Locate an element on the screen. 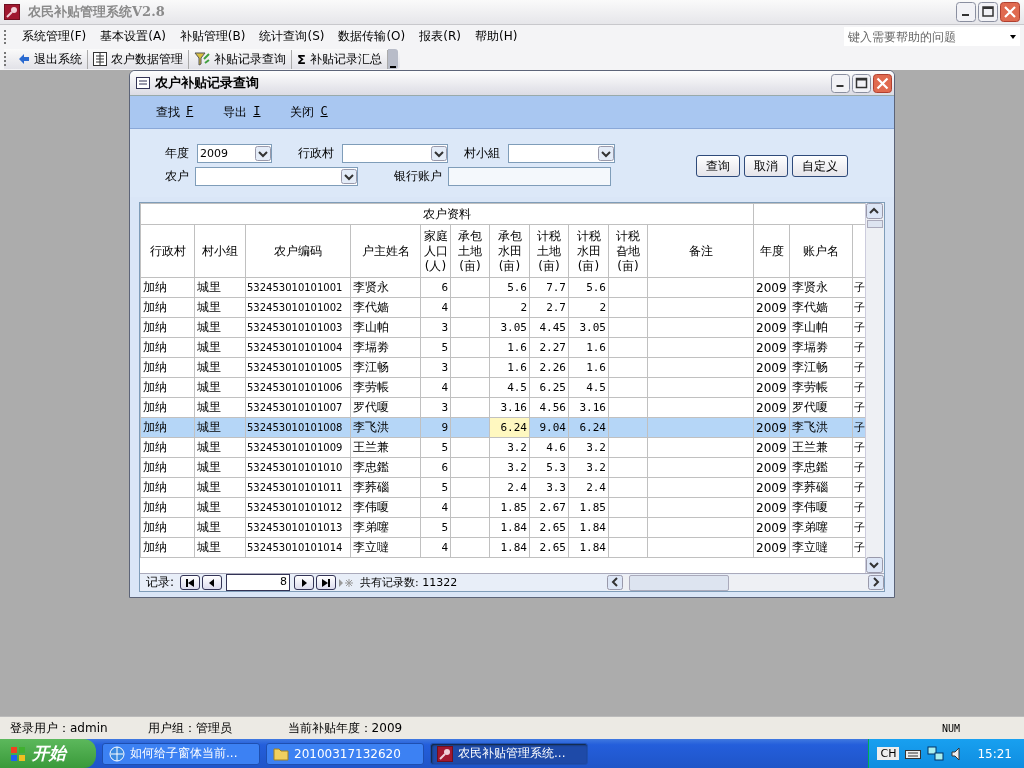  record-number-field: 8 is located at coordinates (258, 582).